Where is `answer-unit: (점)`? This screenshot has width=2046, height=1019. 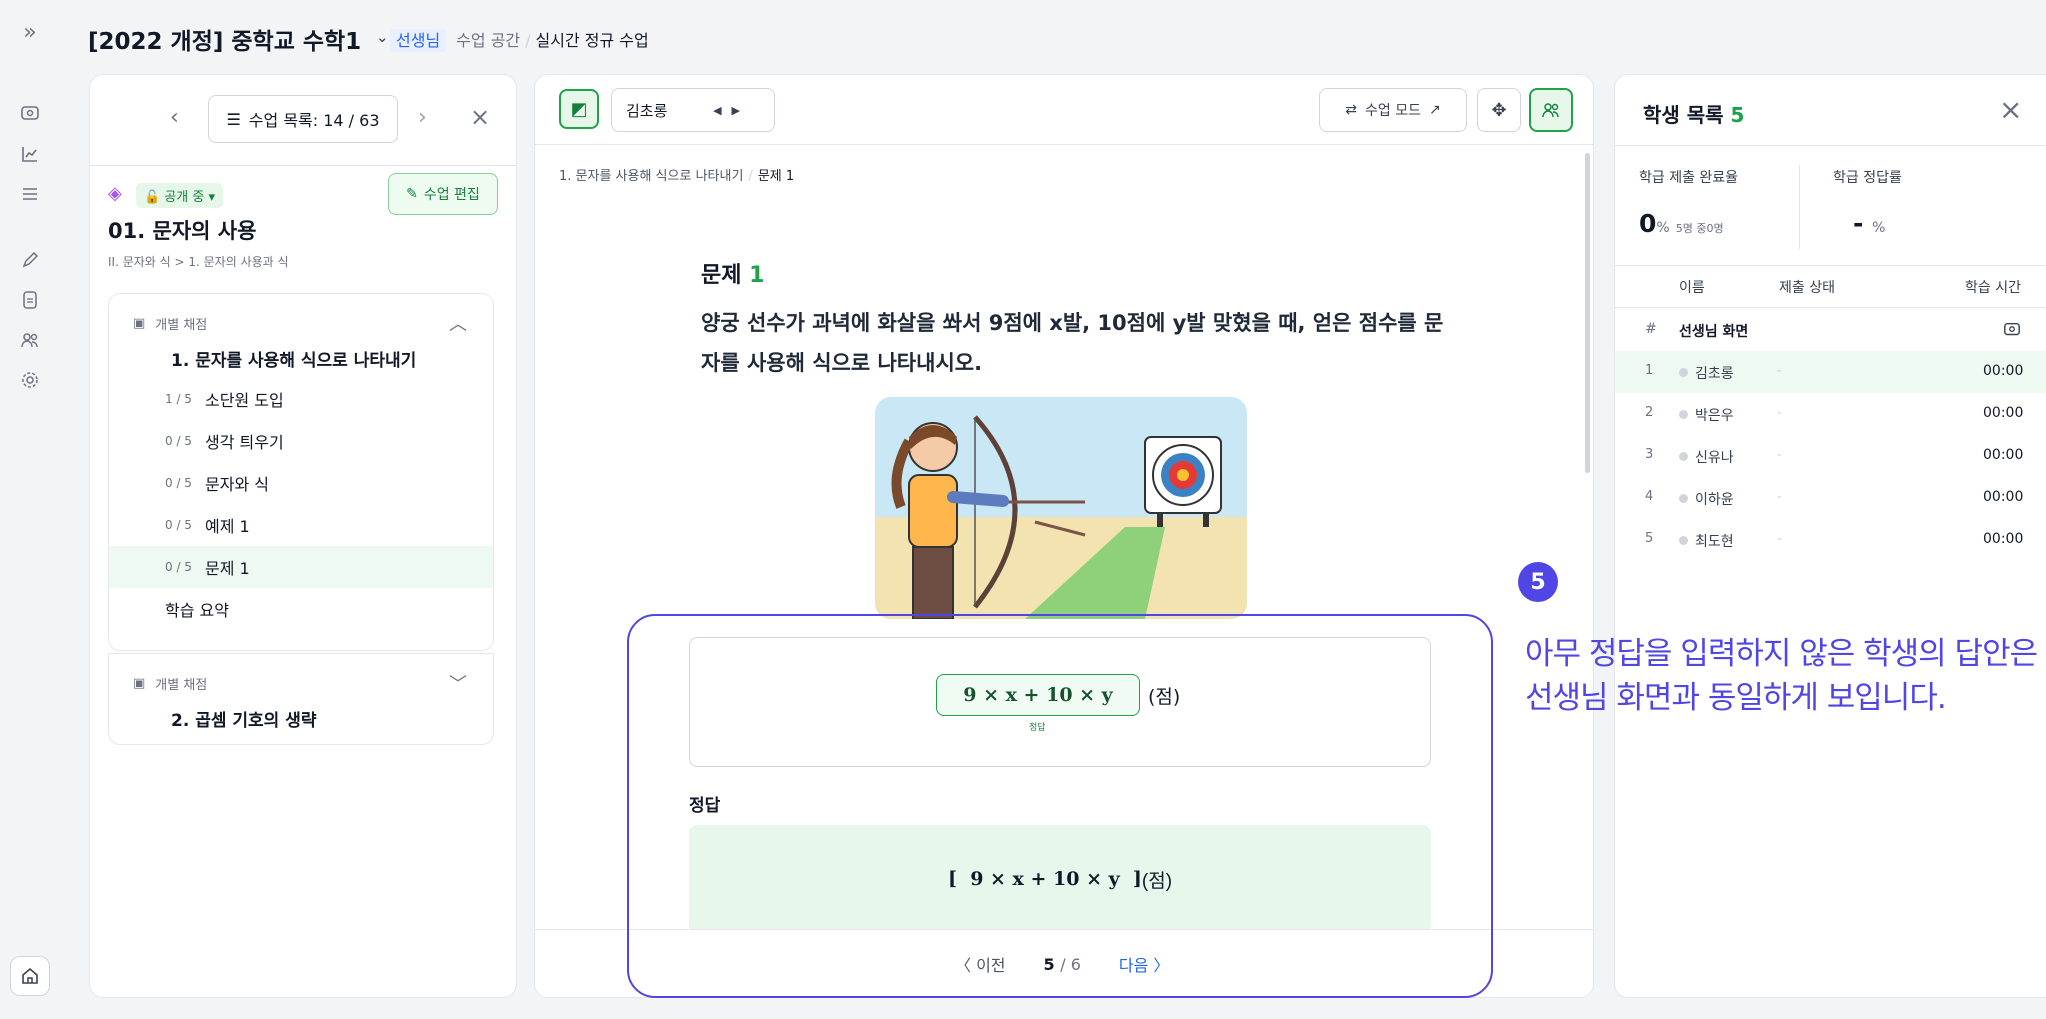 answer-unit: (점) is located at coordinates (1164, 697).